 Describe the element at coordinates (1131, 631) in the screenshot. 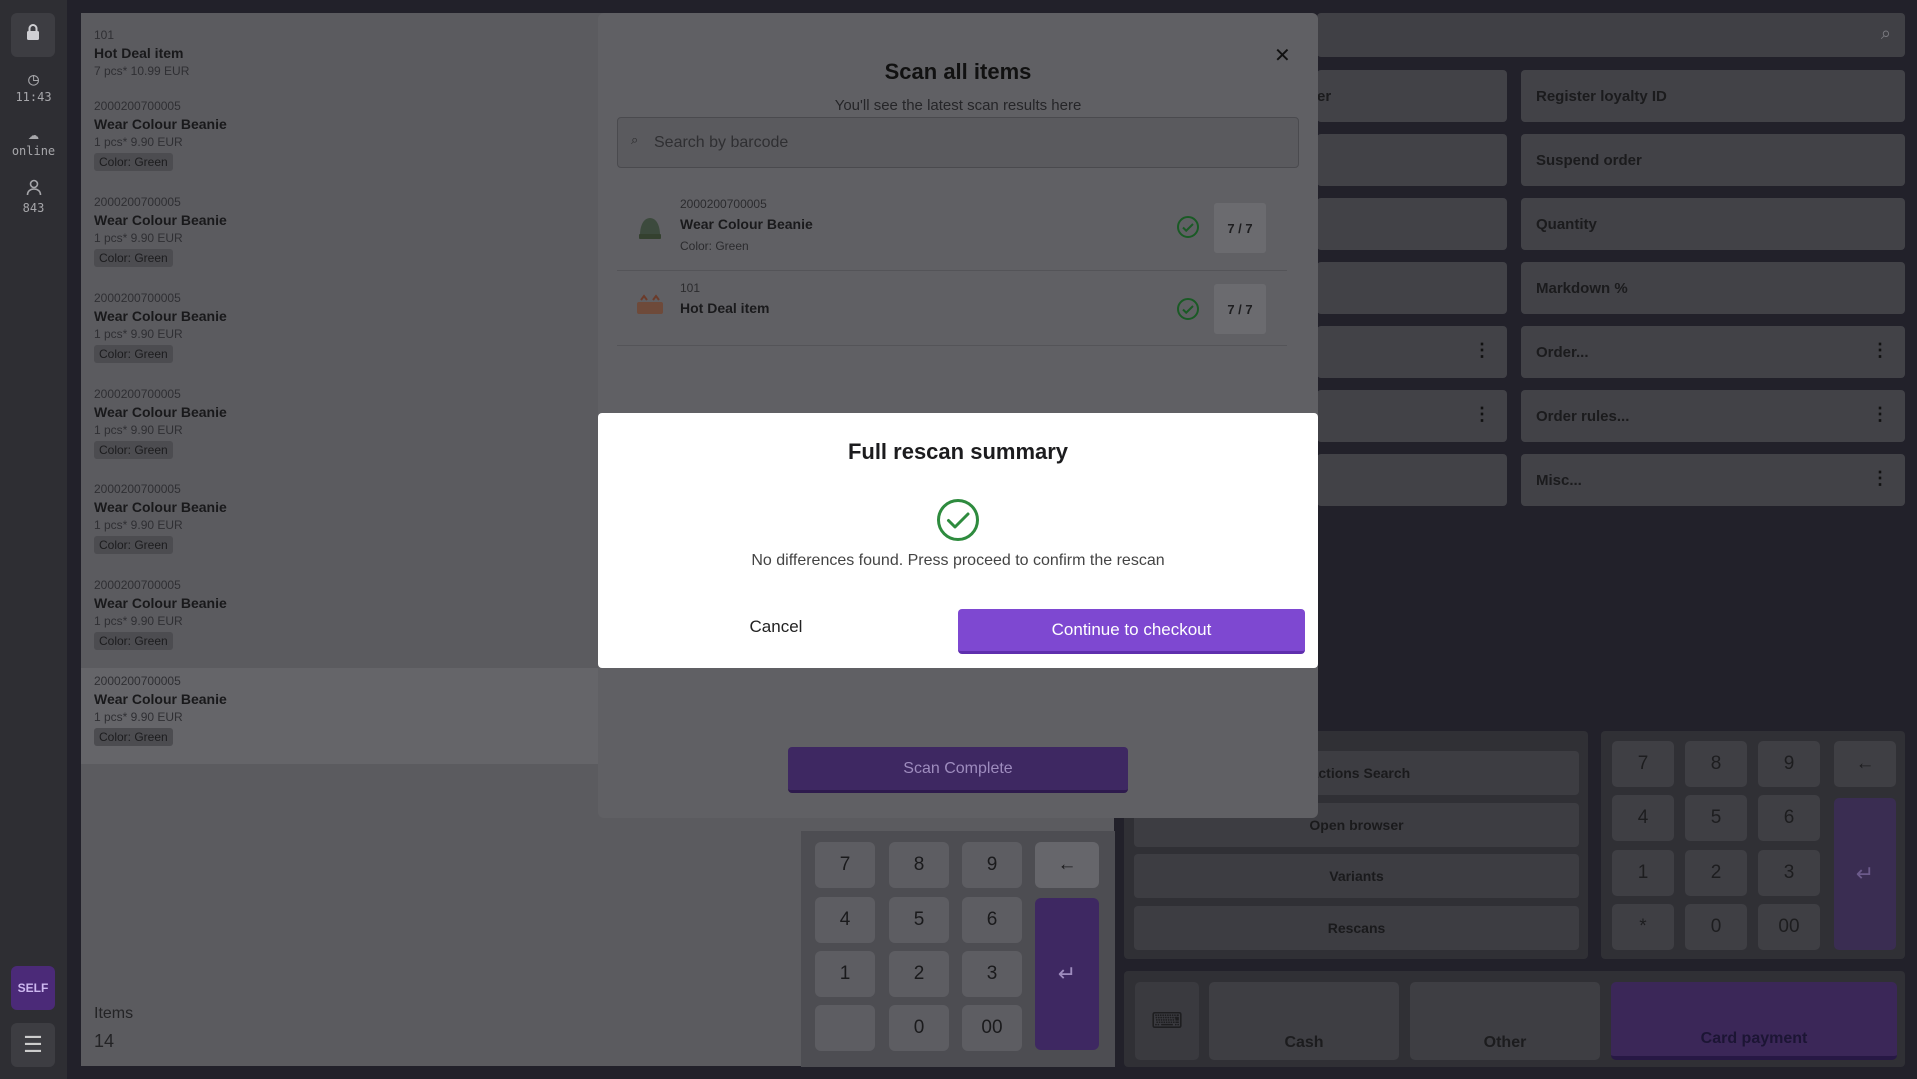

I see `continue-to-checkout-button: Continue to checkout` at that location.